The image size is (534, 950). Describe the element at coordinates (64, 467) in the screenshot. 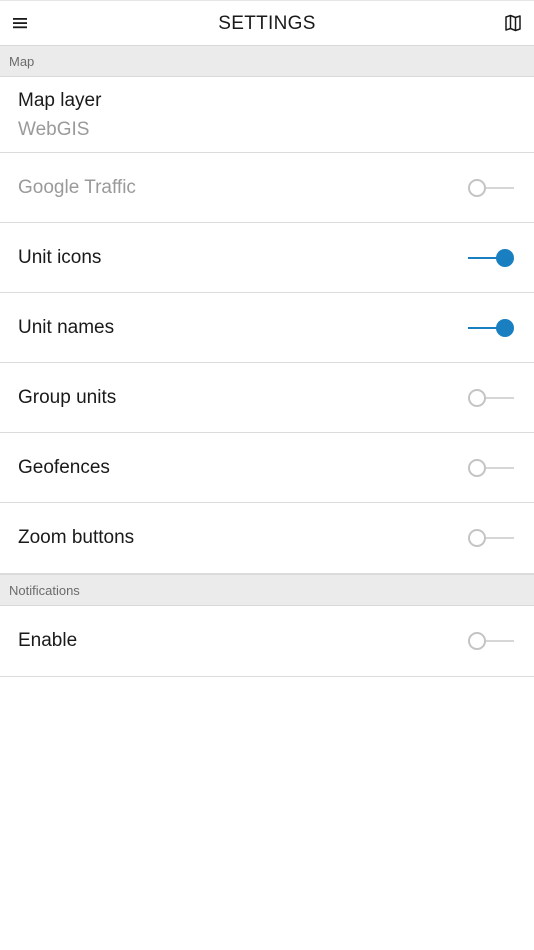

I see `setting-label: Geofences` at that location.